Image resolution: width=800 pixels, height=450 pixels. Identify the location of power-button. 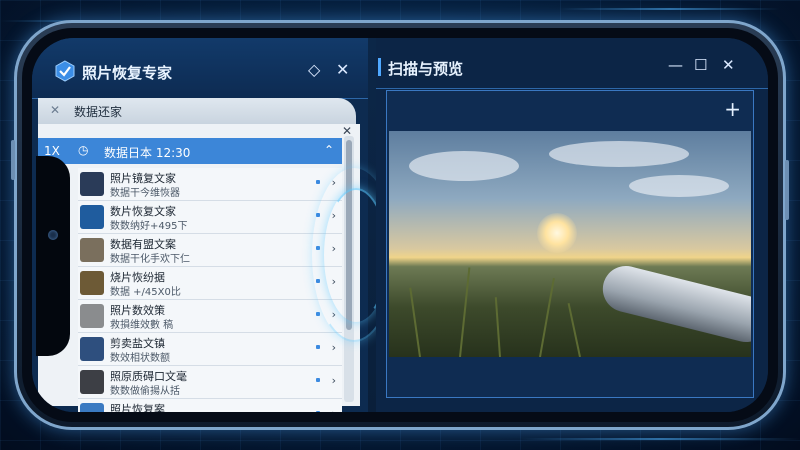
(787, 190).